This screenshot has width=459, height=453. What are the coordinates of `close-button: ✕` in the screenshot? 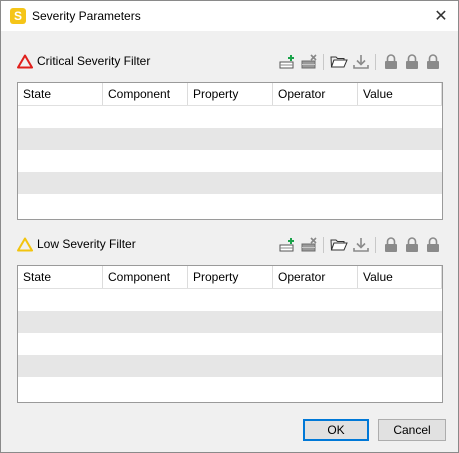 It's located at (441, 16).